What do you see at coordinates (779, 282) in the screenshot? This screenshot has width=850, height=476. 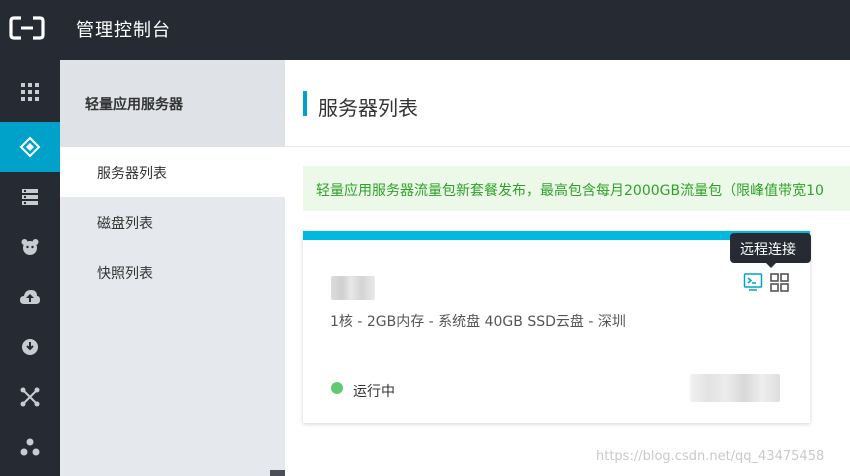 I see `app-grid-icon` at bounding box center [779, 282].